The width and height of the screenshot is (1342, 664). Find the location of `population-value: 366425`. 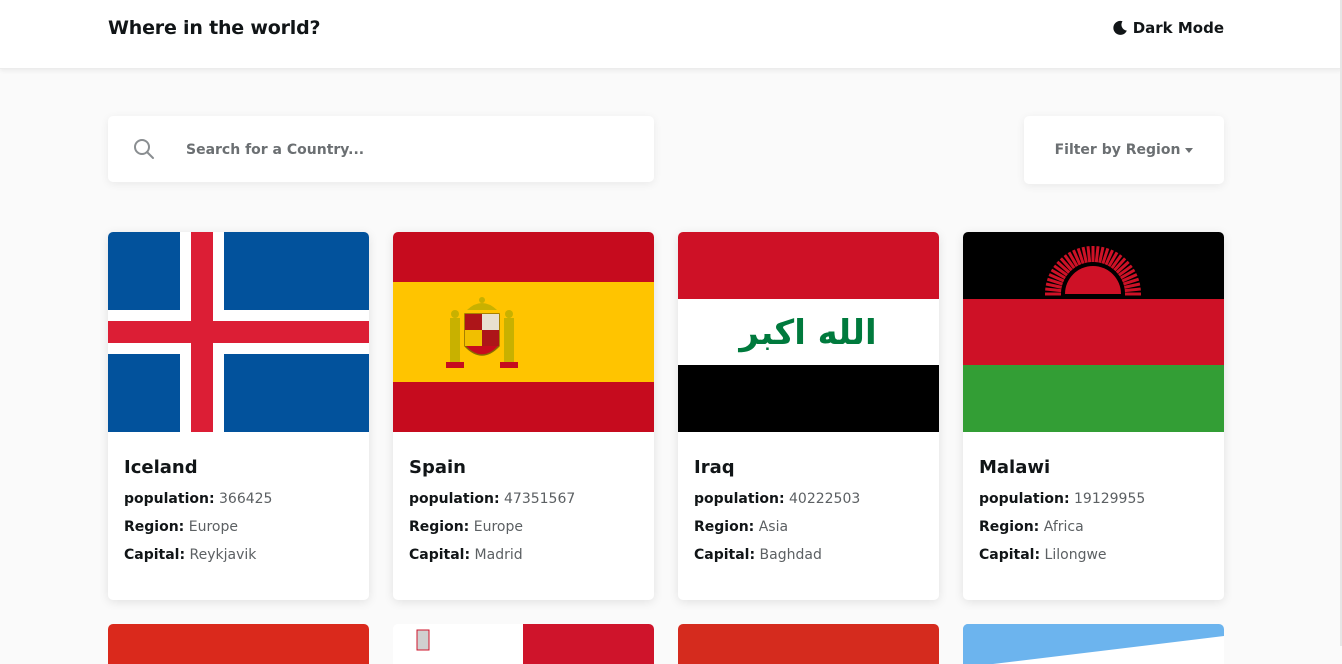

population-value: 366425 is located at coordinates (246, 499).